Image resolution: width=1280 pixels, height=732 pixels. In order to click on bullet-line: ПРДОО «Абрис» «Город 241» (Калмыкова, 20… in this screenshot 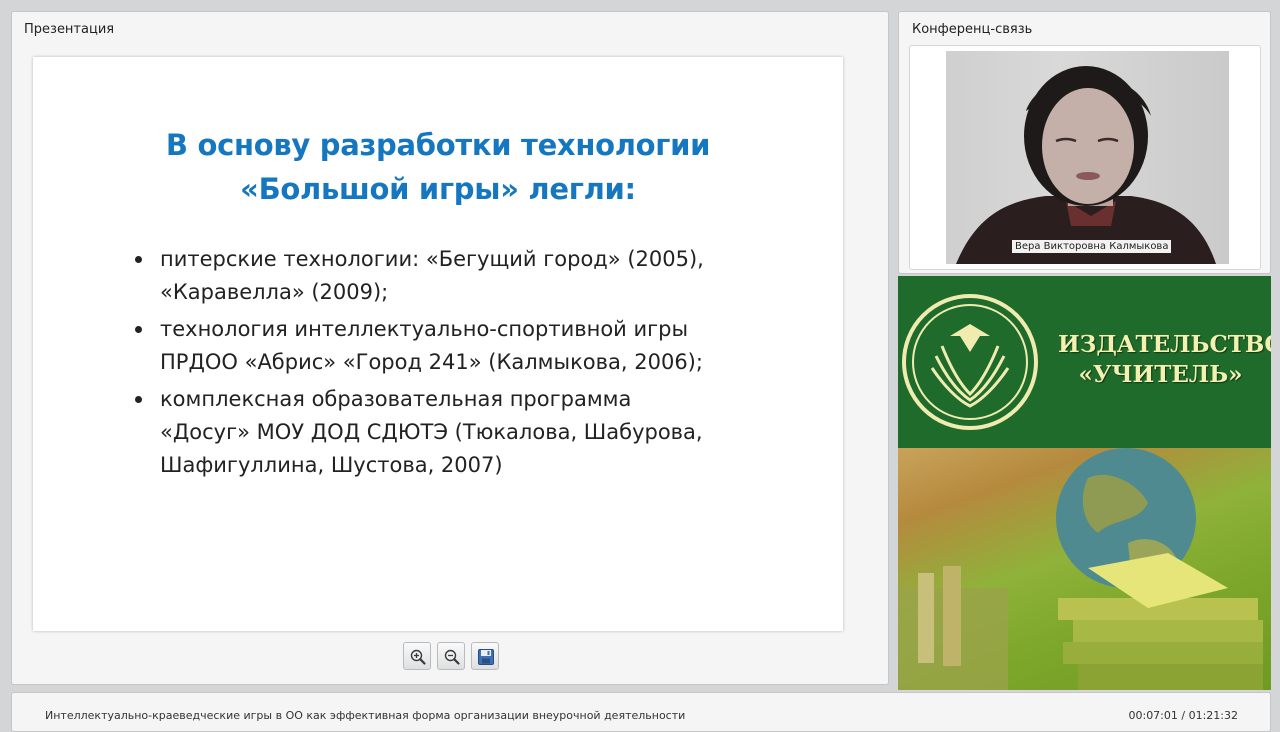, I will do `click(431, 362)`.